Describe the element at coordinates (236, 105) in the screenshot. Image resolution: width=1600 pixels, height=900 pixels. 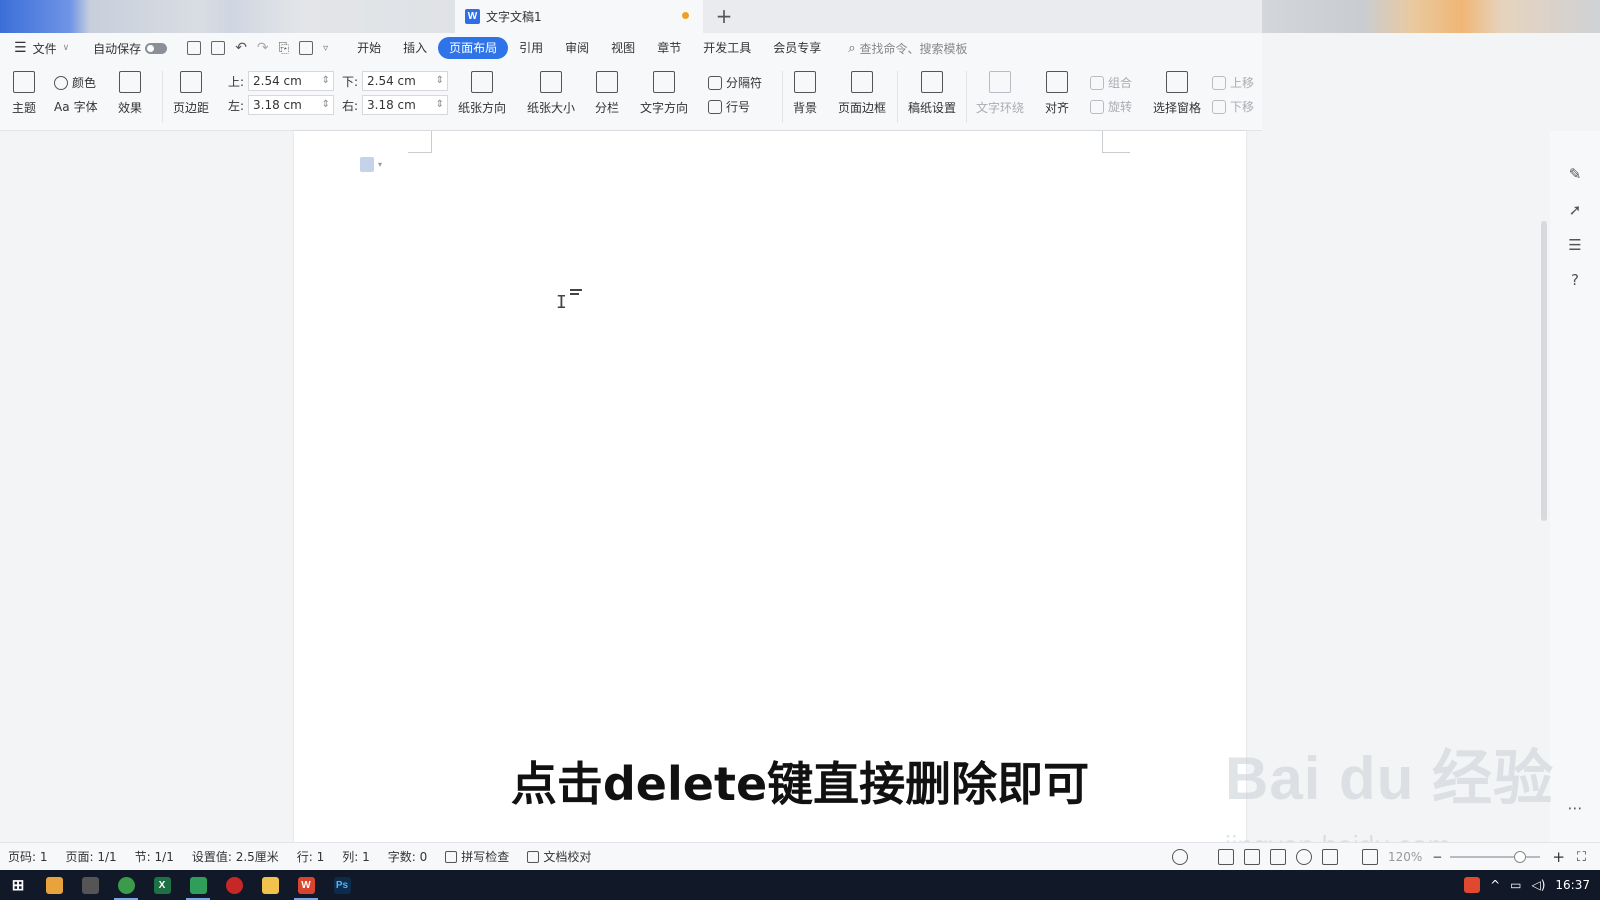
I see `left-margin-label: 左:` at that location.